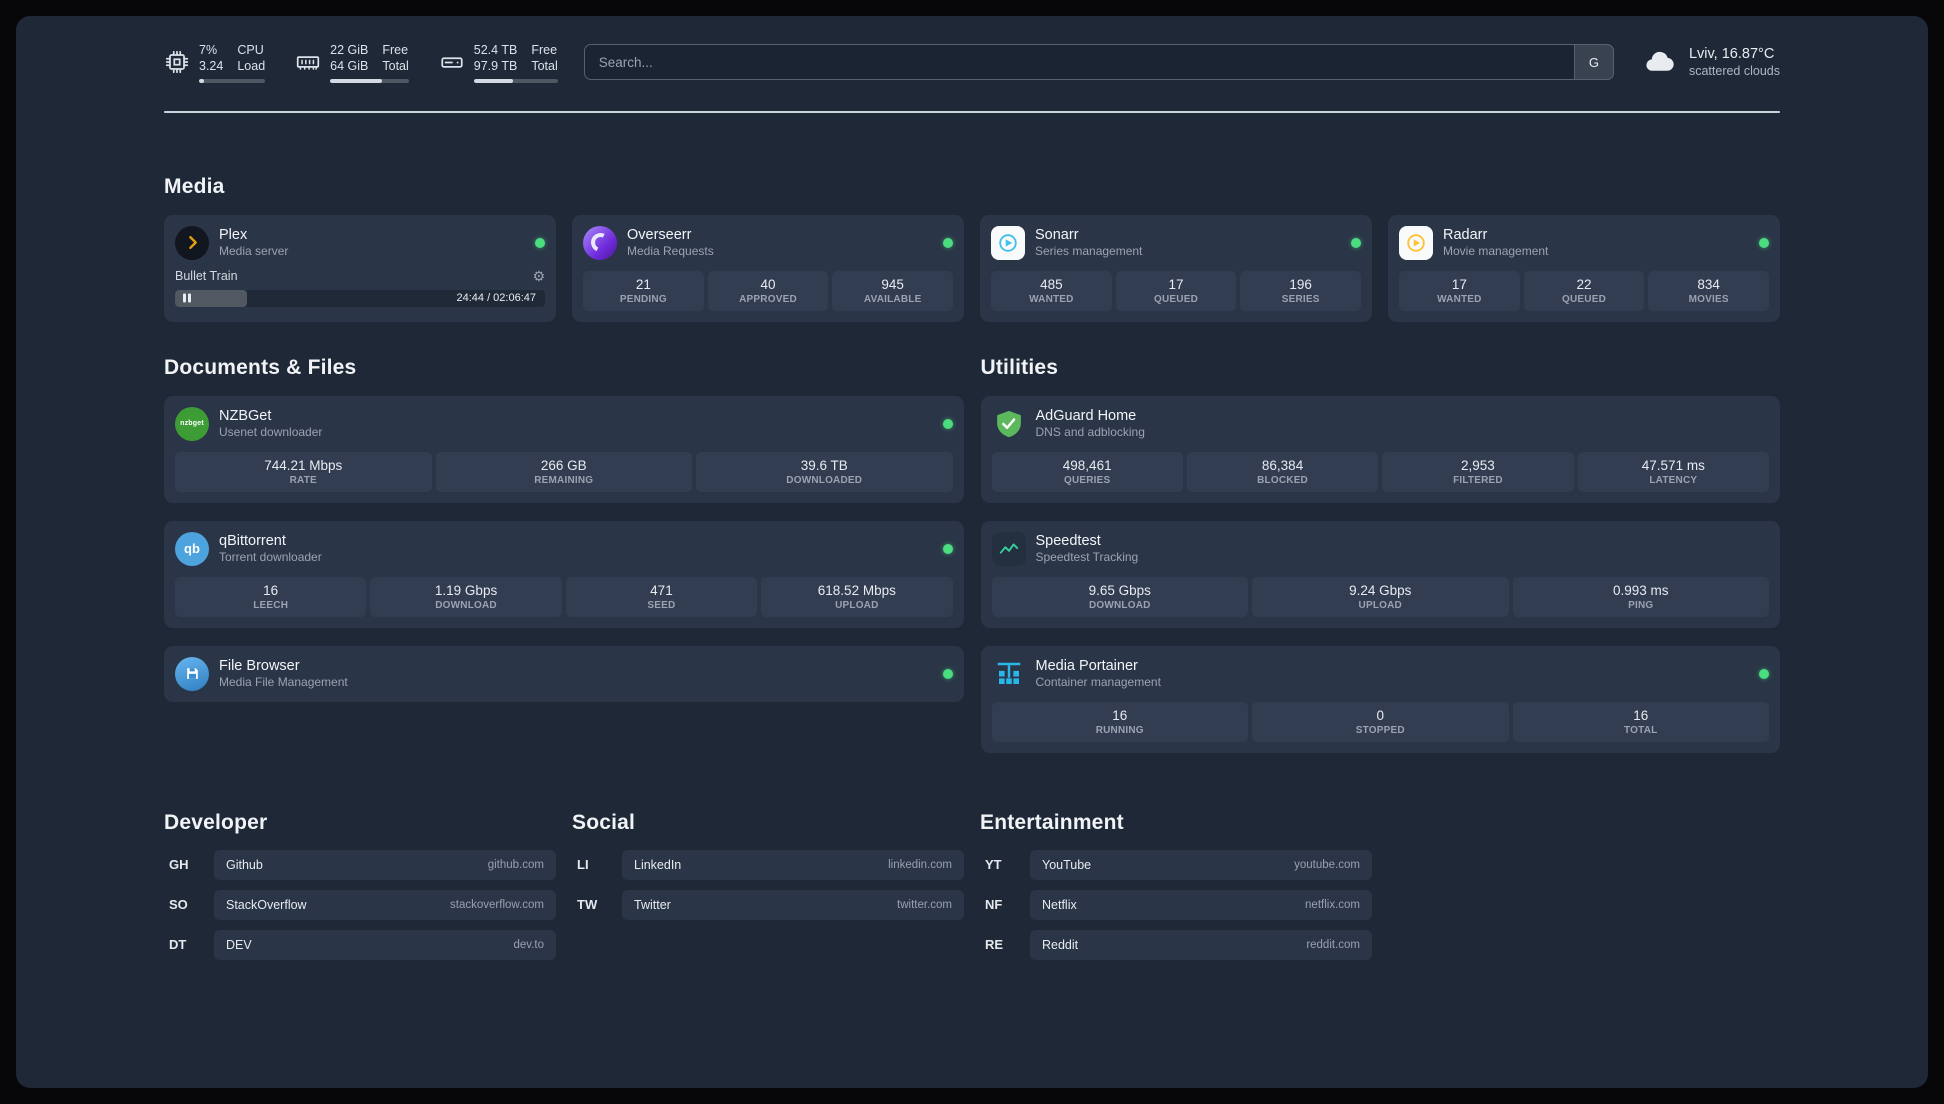  What do you see at coordinates (1459, 299) in the screenshot?
I see `stat-label: WANTED` at bounding box center [1459, 299].